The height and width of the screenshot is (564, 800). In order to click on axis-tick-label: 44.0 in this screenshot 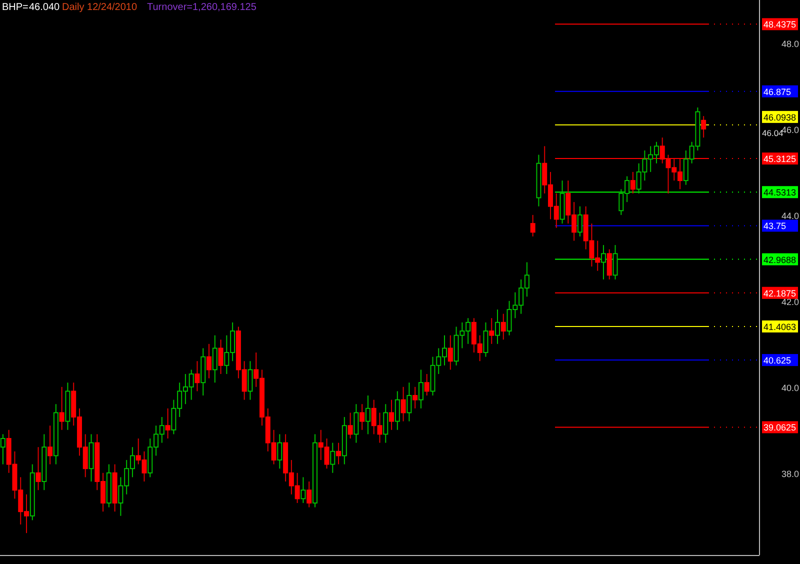, I will do `click(790, 215)`.